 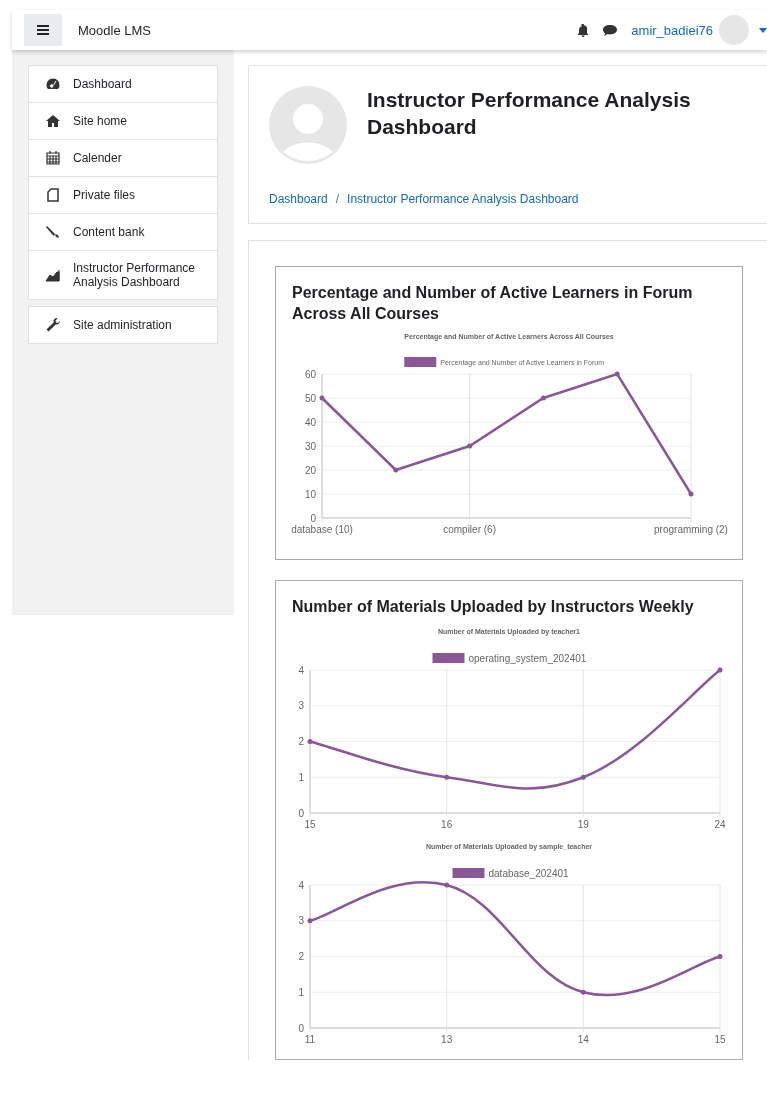 What do you see at coordinates (583, 30) in the screenshot?
I see `bell-icon` at bounding box center [583, 30].